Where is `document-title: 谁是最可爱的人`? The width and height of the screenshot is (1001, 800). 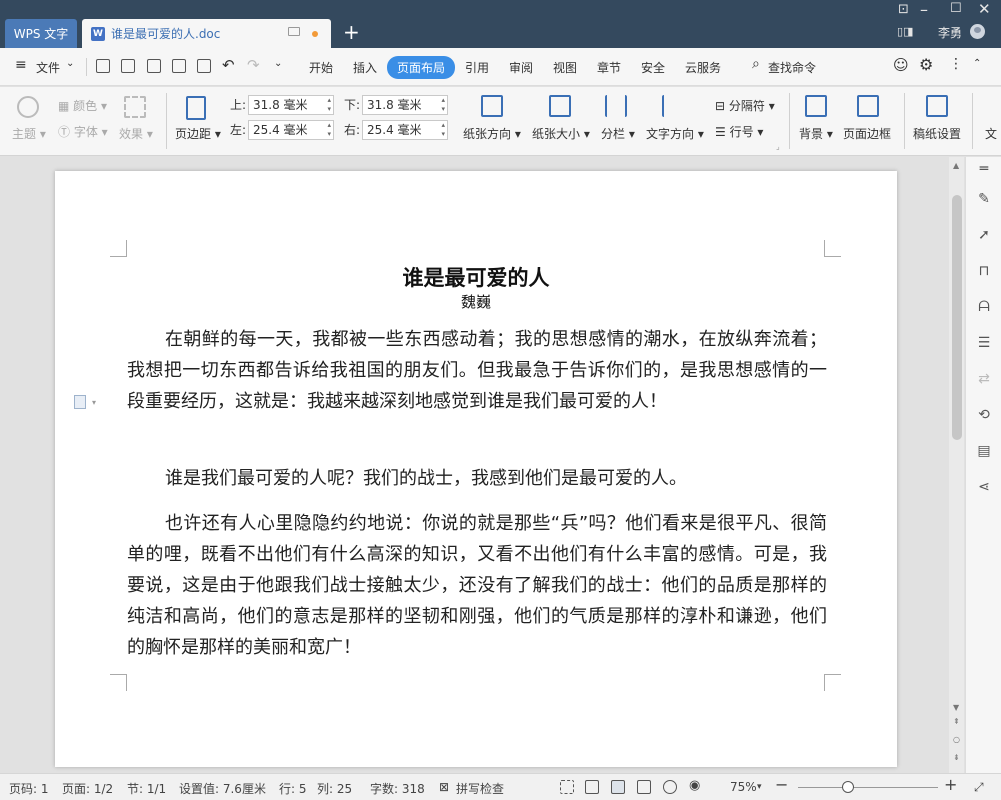
document-title: 谁是最可爱的人 is located at coordinates (476, 277).